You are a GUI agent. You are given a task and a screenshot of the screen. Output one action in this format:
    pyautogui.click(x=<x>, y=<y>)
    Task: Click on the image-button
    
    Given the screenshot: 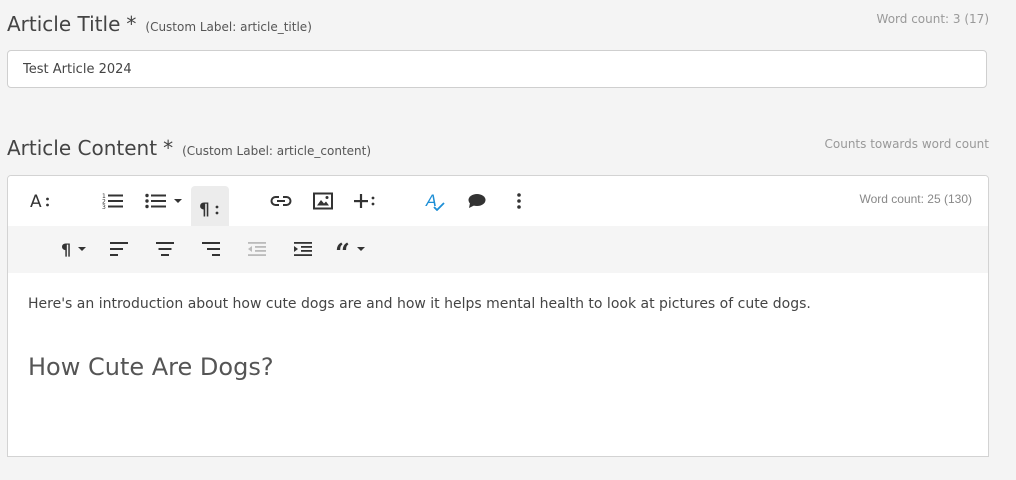 What is the action you would take?
    pyautogui.click(x=323, y=201)
    